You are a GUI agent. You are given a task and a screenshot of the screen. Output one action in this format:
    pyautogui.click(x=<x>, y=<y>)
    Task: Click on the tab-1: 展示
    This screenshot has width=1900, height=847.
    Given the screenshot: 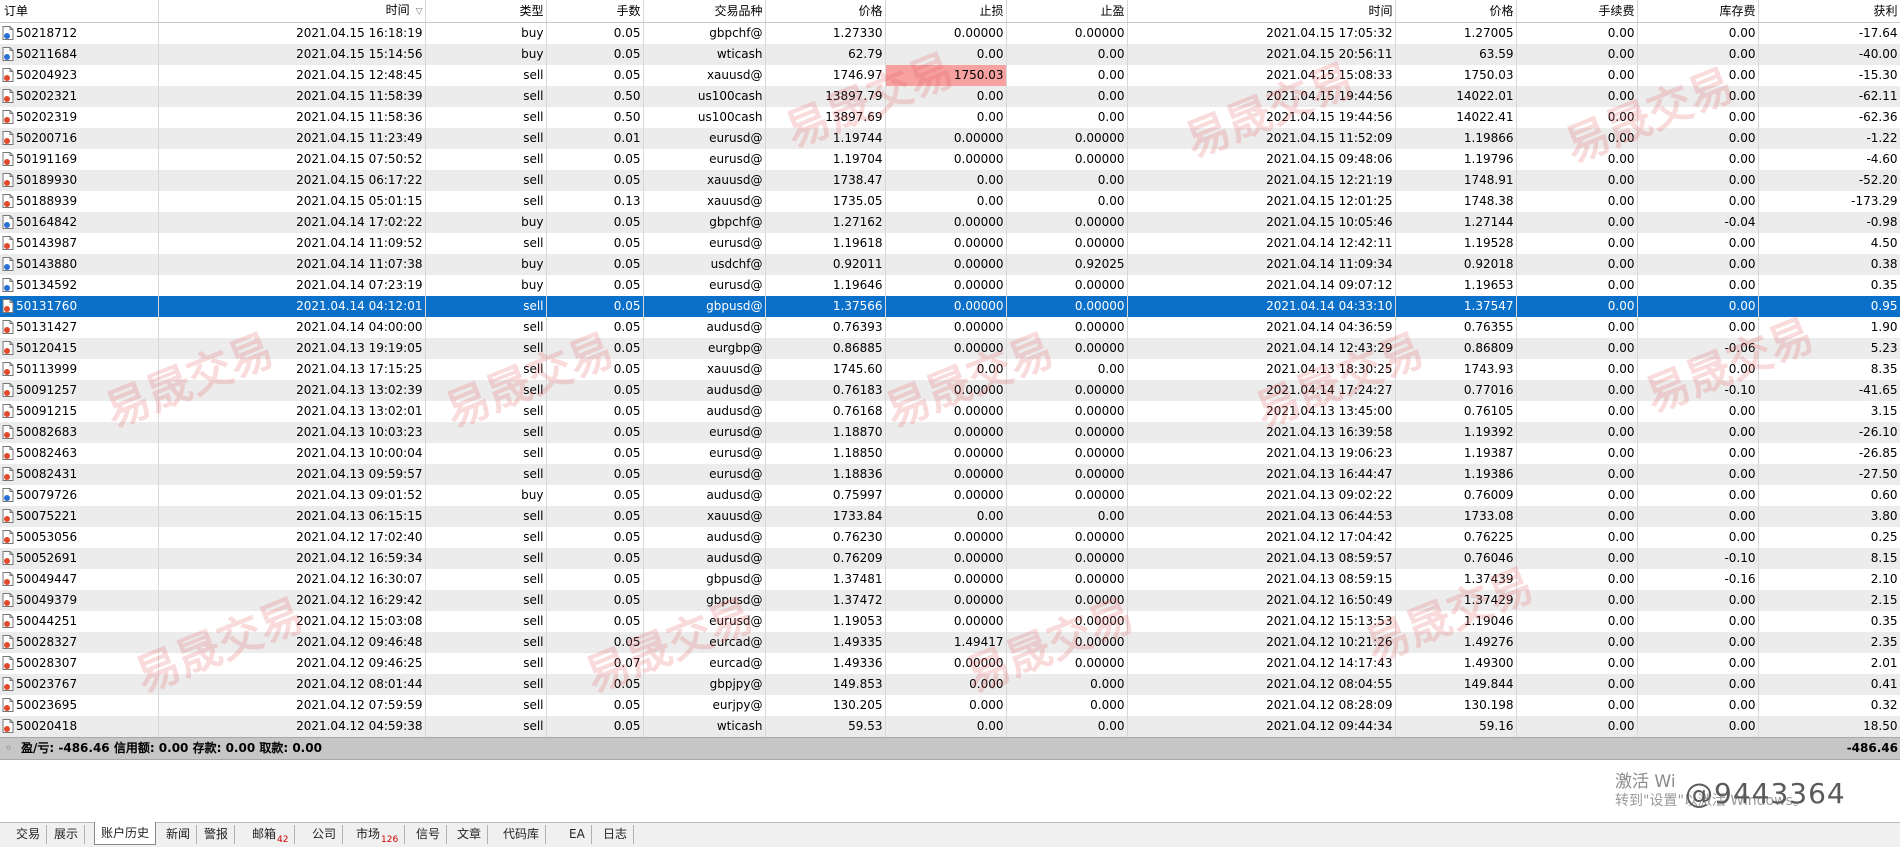 What is the action you would take?
    pyautogui.click(x=67, y=834)
    